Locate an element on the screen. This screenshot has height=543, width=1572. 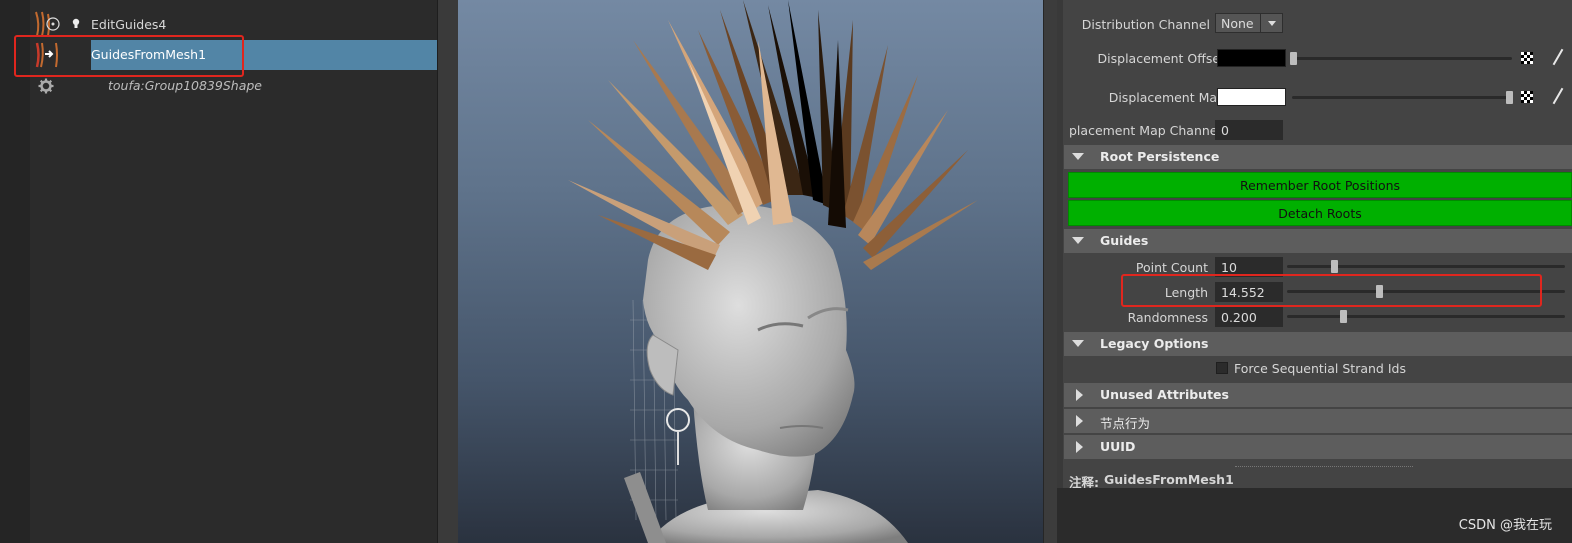
section-title: UUID is located at coordinates (1118, 446).